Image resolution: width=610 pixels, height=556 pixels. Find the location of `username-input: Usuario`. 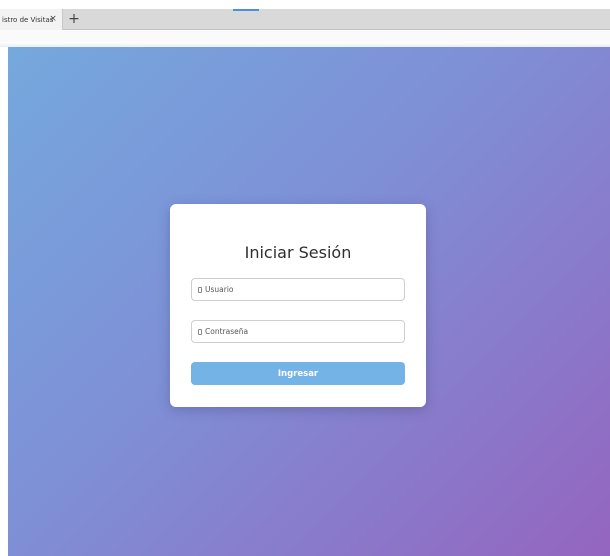

username-input: Usuario is located at coordinates (298, 289).